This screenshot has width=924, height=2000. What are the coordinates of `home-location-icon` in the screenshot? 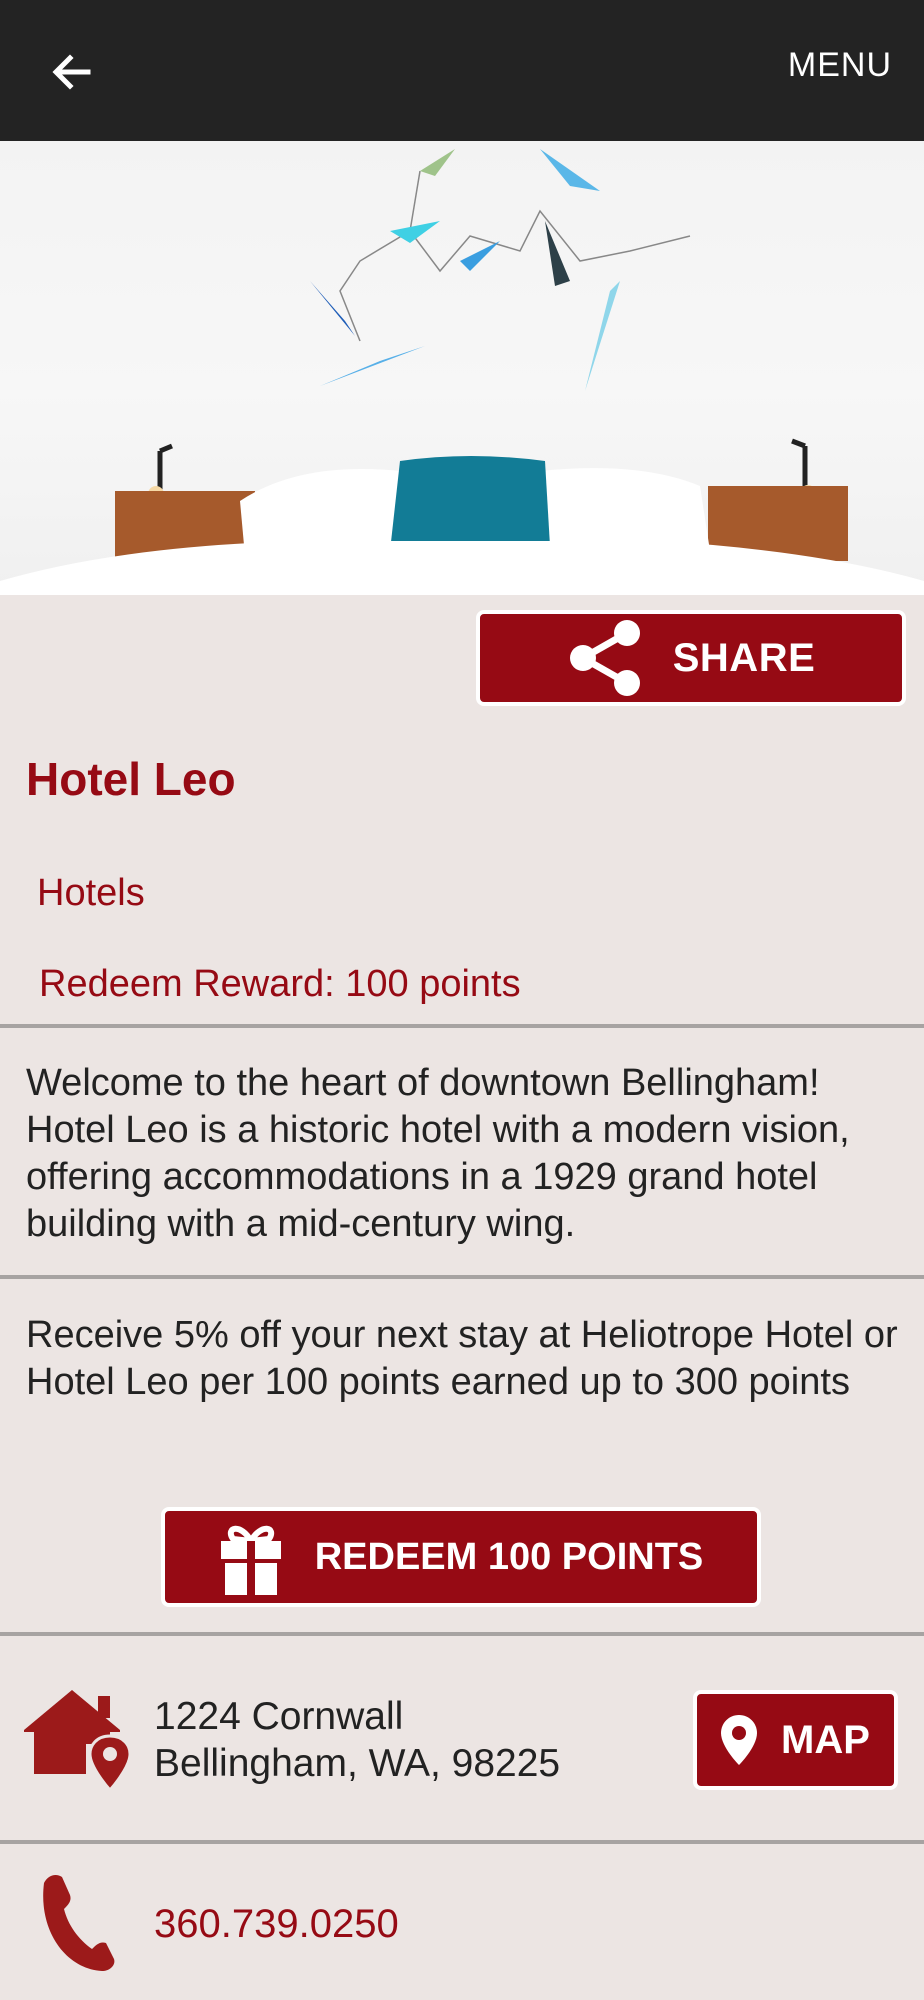 It's located at (77, 1740).